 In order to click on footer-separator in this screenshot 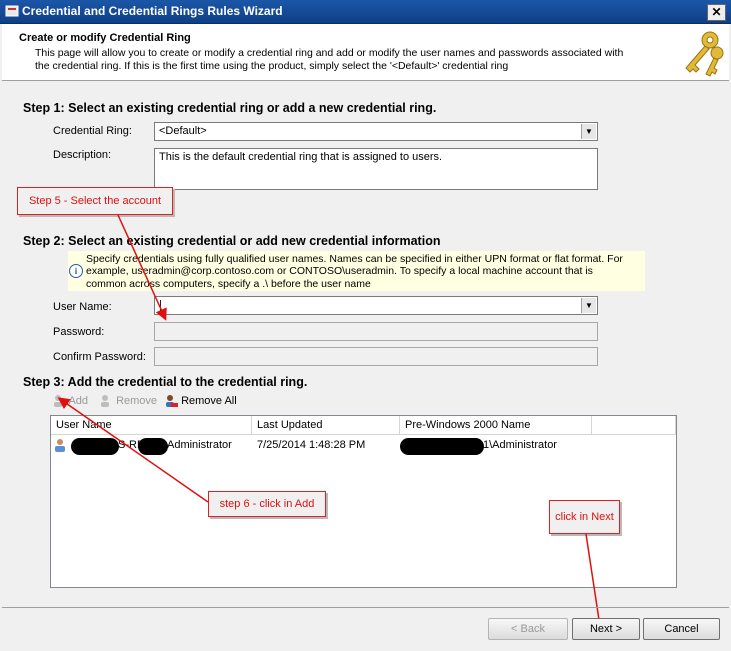, I will do `click(365, 607)`.